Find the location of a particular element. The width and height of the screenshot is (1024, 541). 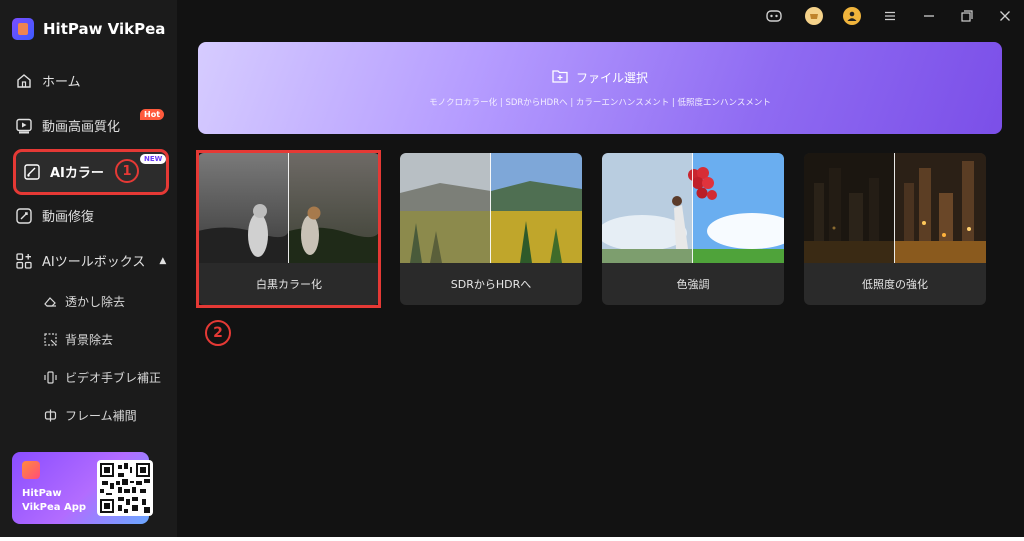

mobile-app-card: HitPaw VikPea App is located at coordinates (82, 488).